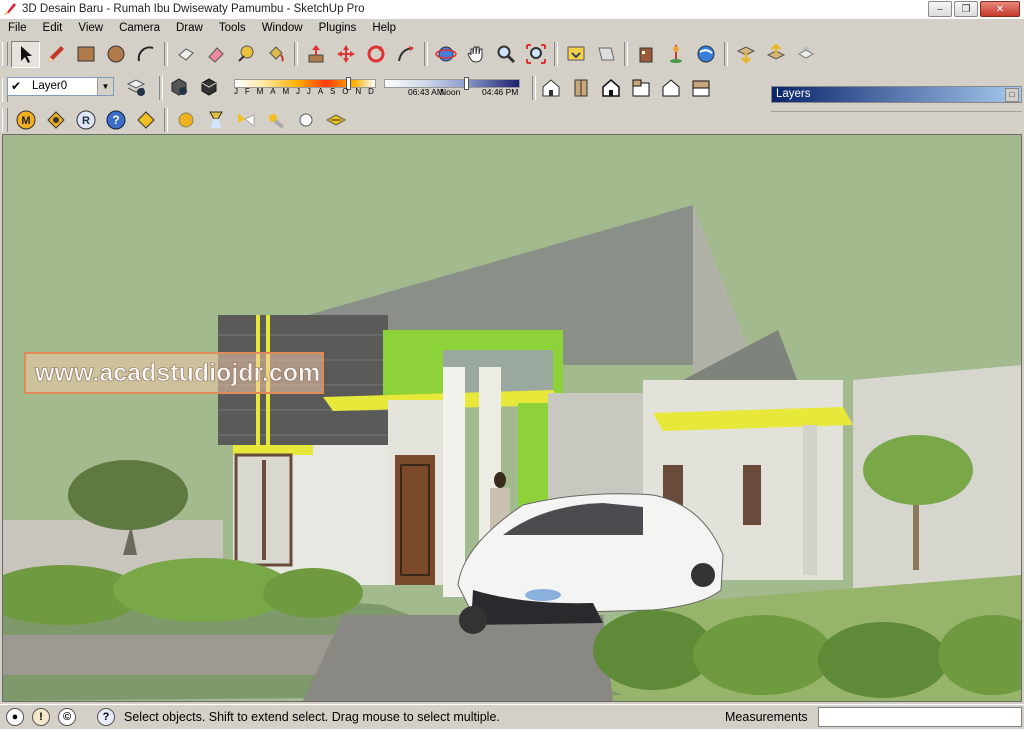 Image resolution: width=1024 pixels, height=729 pixels. I want to click on maximize-button: ❐, so click(966, 9).